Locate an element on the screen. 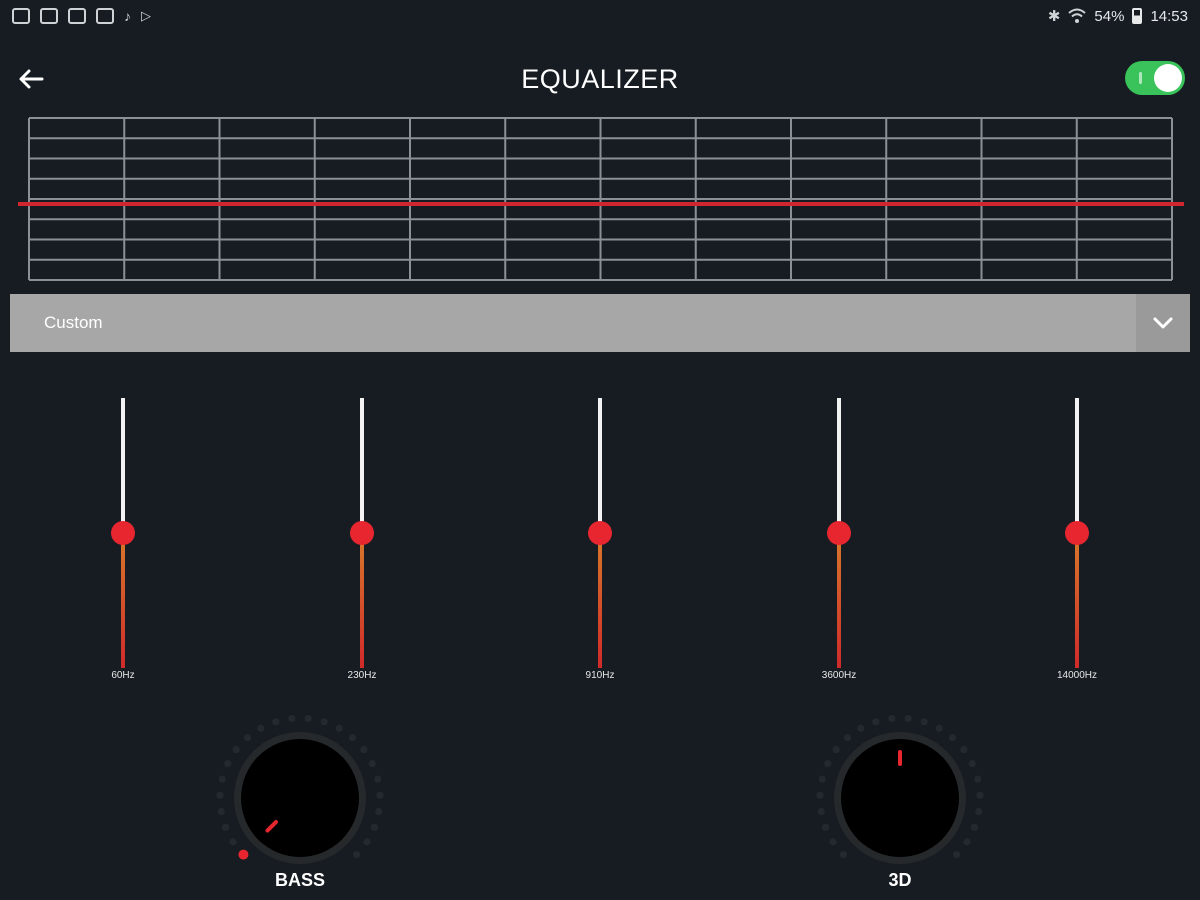 Image resolution: width=1200 pixels, height=900 pixels. wifi-icon is located at coordinates (1077, 15).